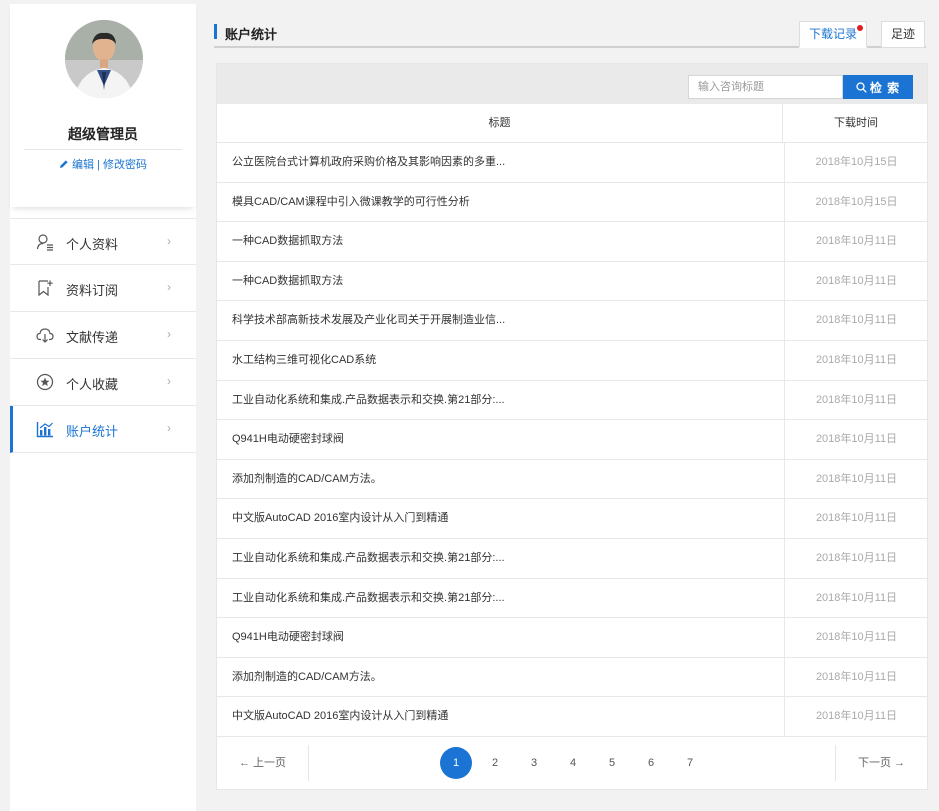  Describe the element at coordinates (103, 105) in the screenshot. I see `profile-card: 超级管理员 编辑 | 修改密码` at that location.